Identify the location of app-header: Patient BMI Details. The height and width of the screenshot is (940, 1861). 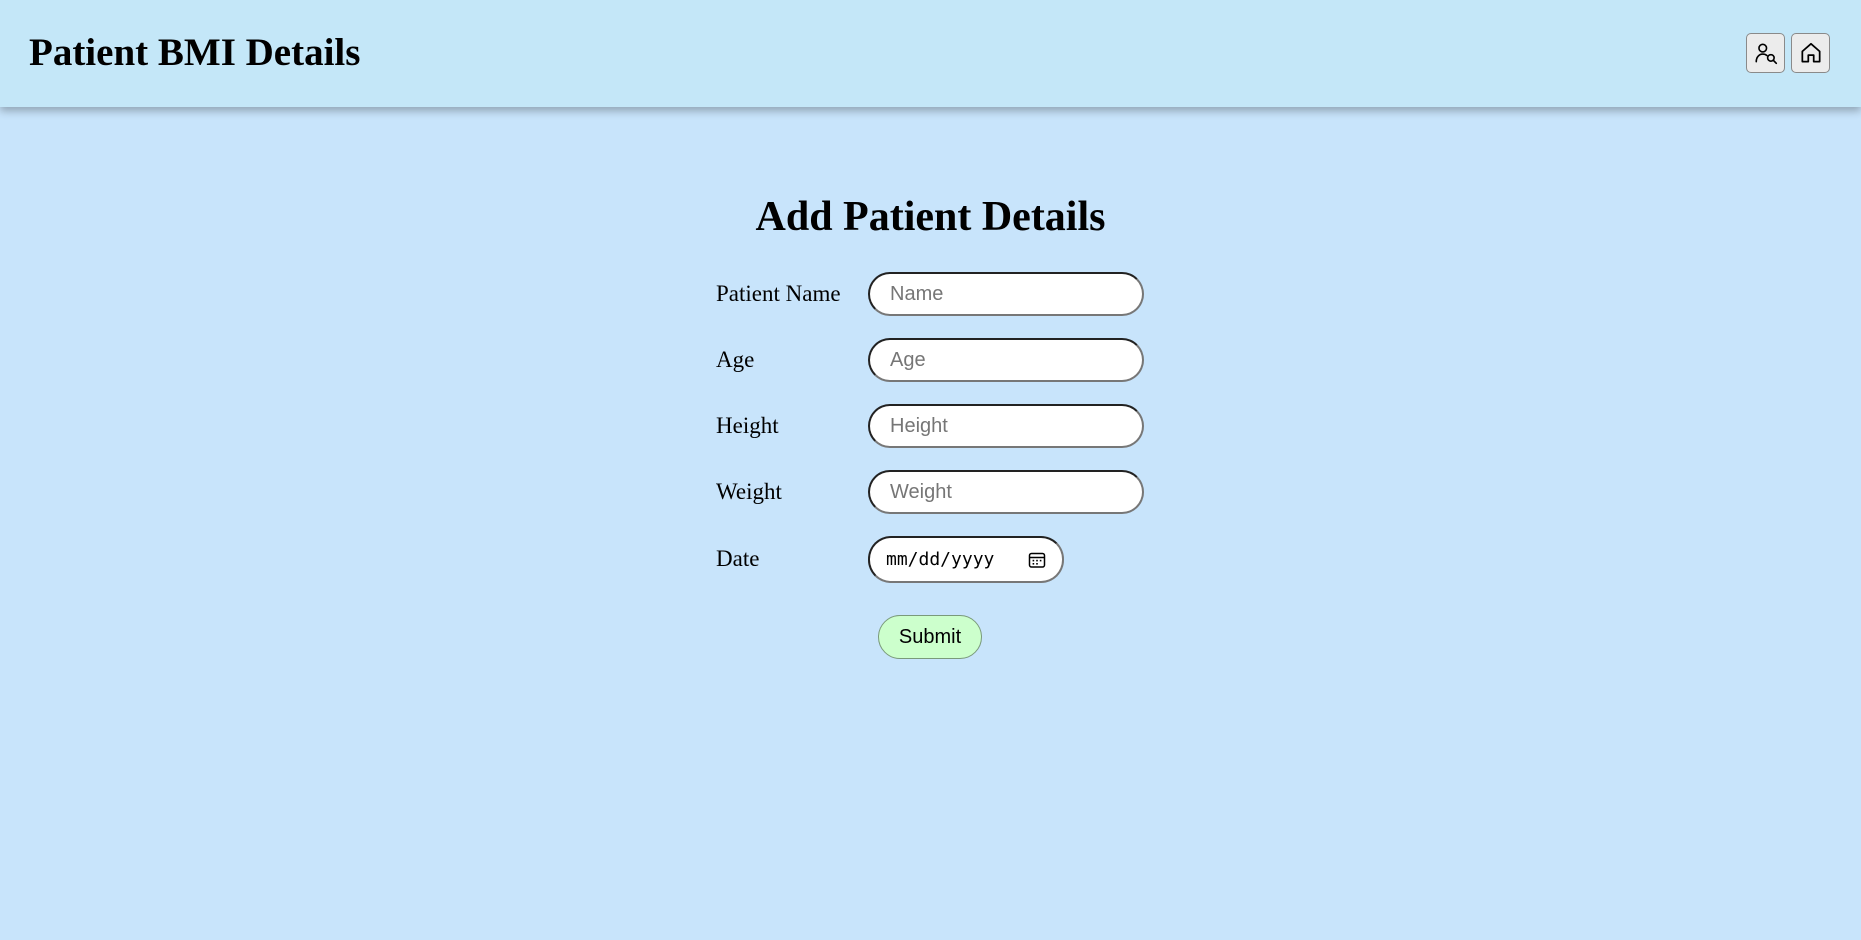
(930, 53).